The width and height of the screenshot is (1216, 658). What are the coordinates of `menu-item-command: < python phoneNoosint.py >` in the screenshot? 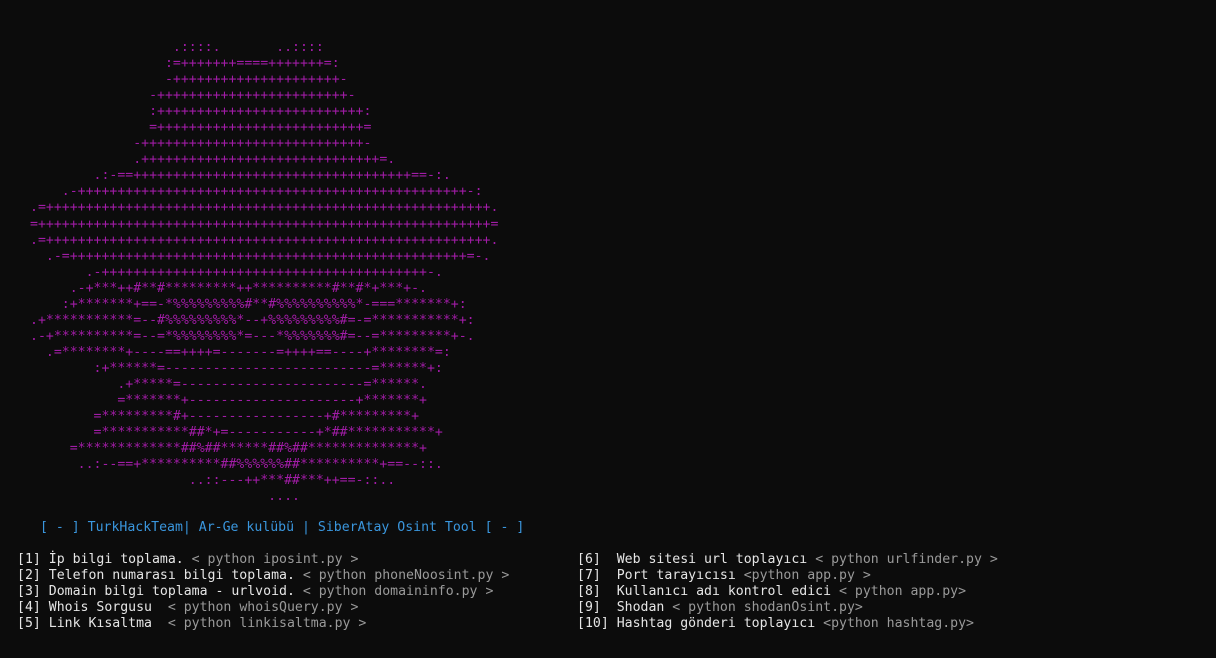 It's located at (406, 575).